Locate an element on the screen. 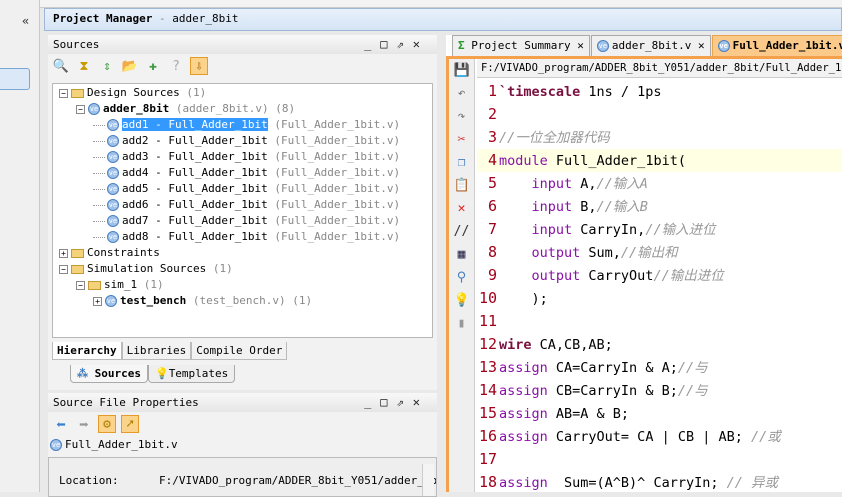  line-number: 6 is located at coordinates (492, 206).